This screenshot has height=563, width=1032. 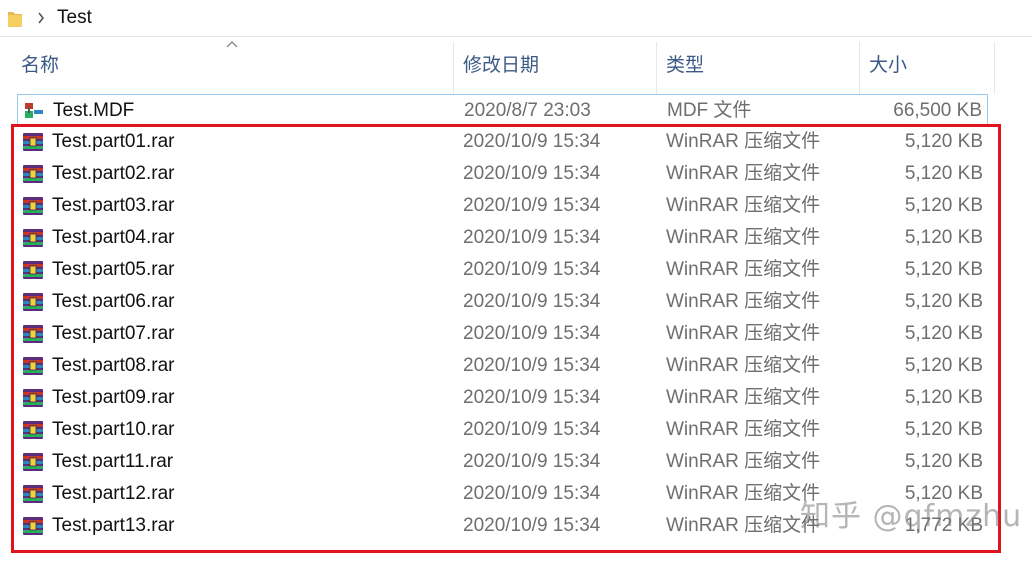 What do you see at coordinates (232, 69) in the screenshot?
I see `column-header-name: 名称` at bounding box center [232, 69].